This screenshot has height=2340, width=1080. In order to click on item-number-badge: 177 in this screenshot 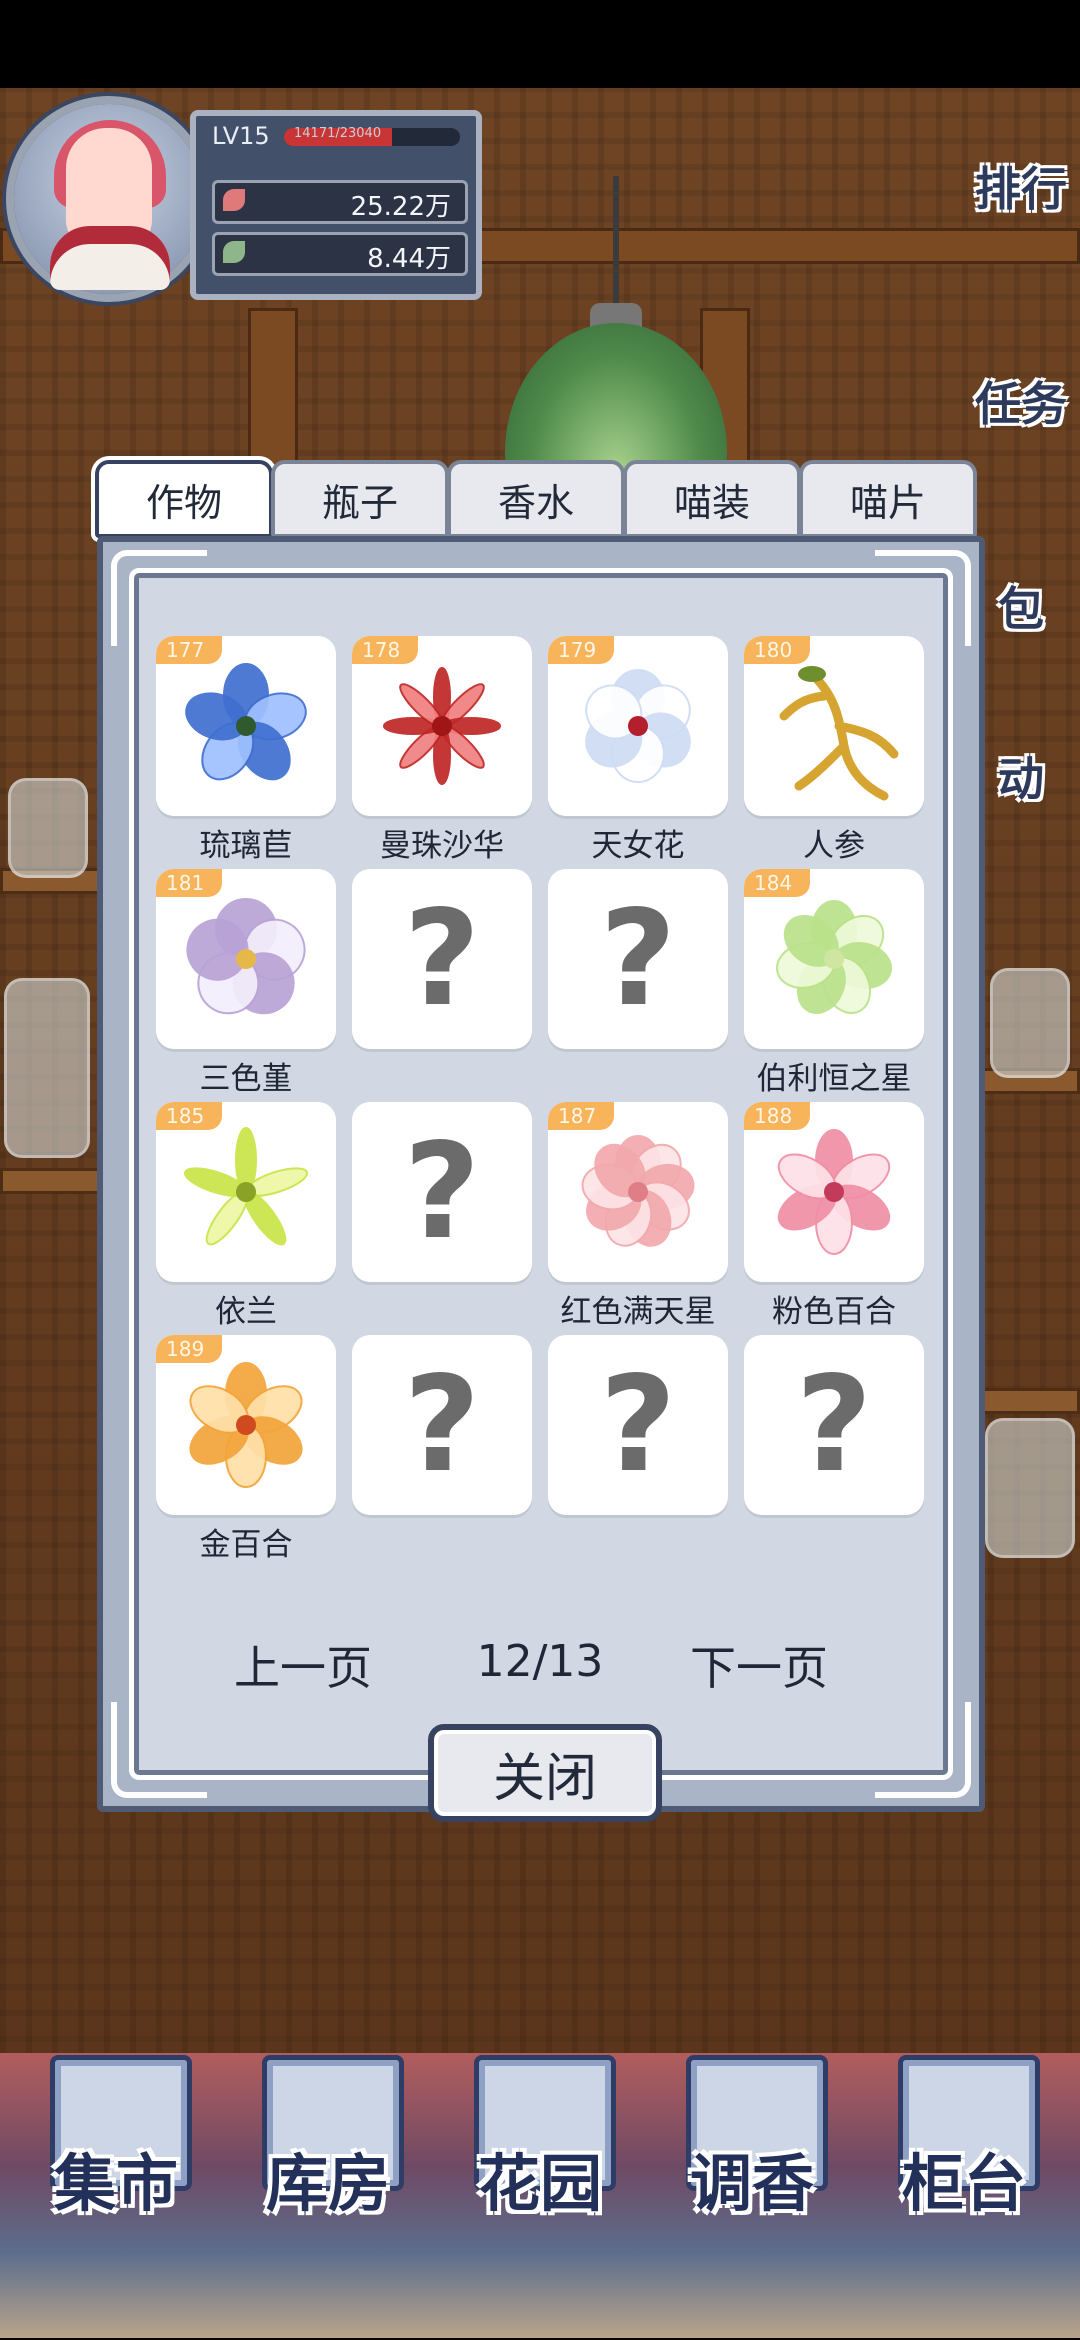, I will do `click(189, 650)`.